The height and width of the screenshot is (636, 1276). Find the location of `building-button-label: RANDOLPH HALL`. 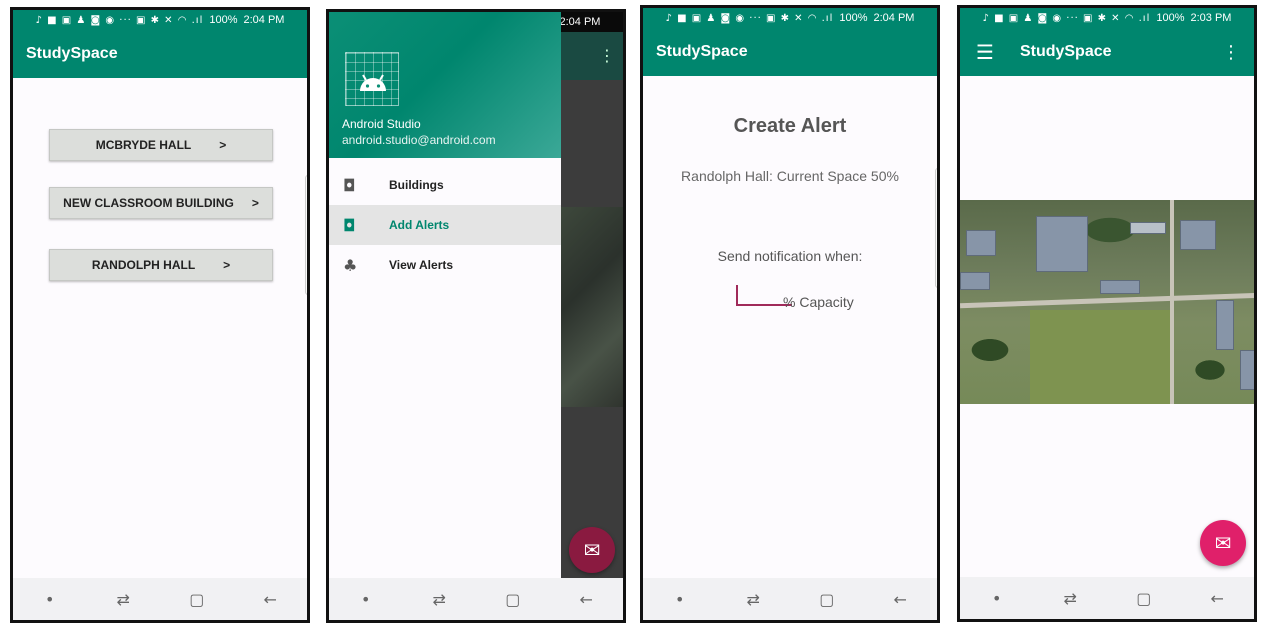

building-button-label: RANDOLPH HALL is located at coordinates (143, 265).